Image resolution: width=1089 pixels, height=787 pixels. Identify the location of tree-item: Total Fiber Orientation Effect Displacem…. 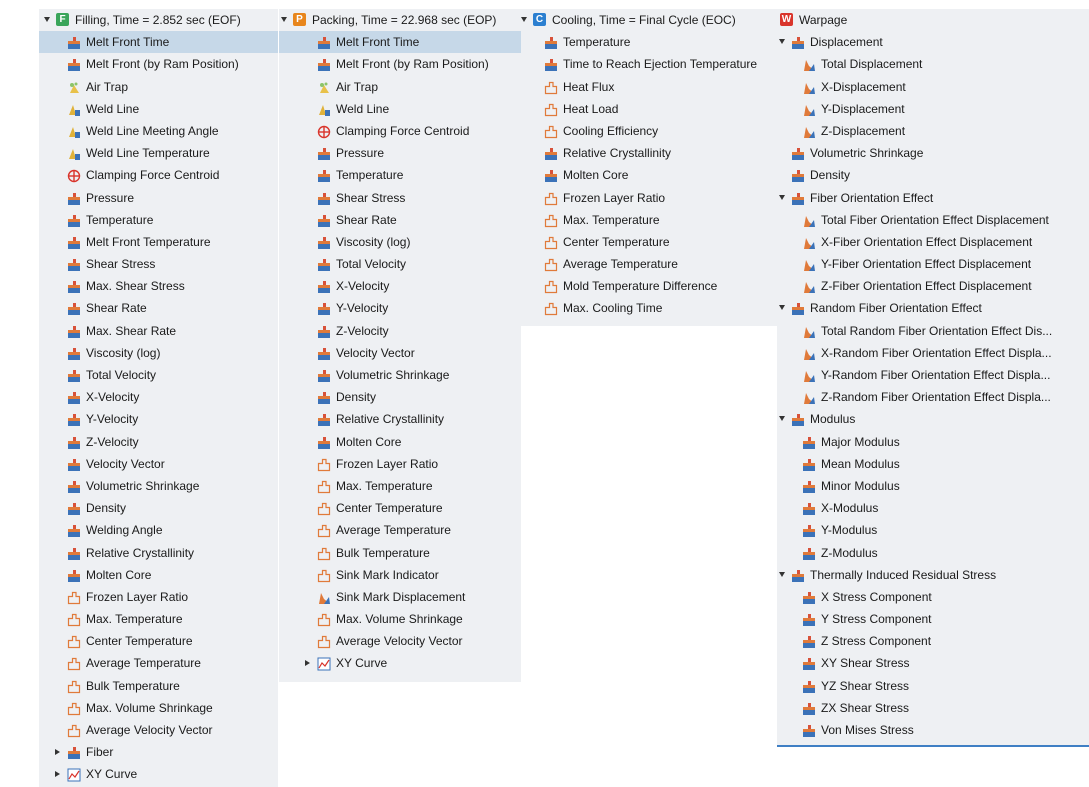
(933, 220).